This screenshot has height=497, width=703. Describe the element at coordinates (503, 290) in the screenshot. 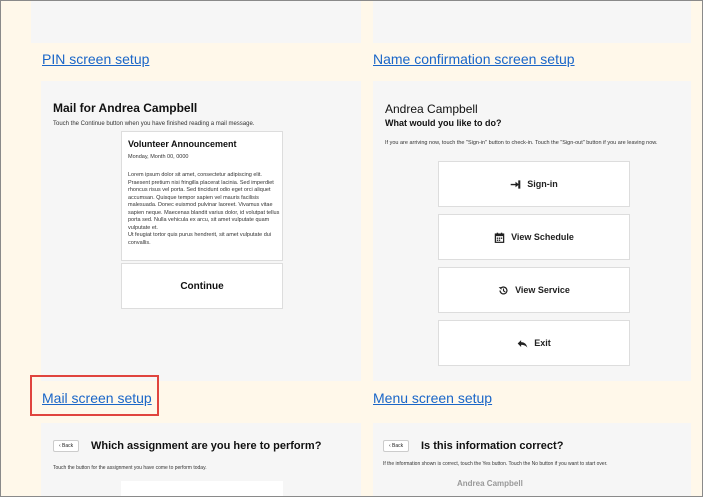

I see `history-icon` at that location.